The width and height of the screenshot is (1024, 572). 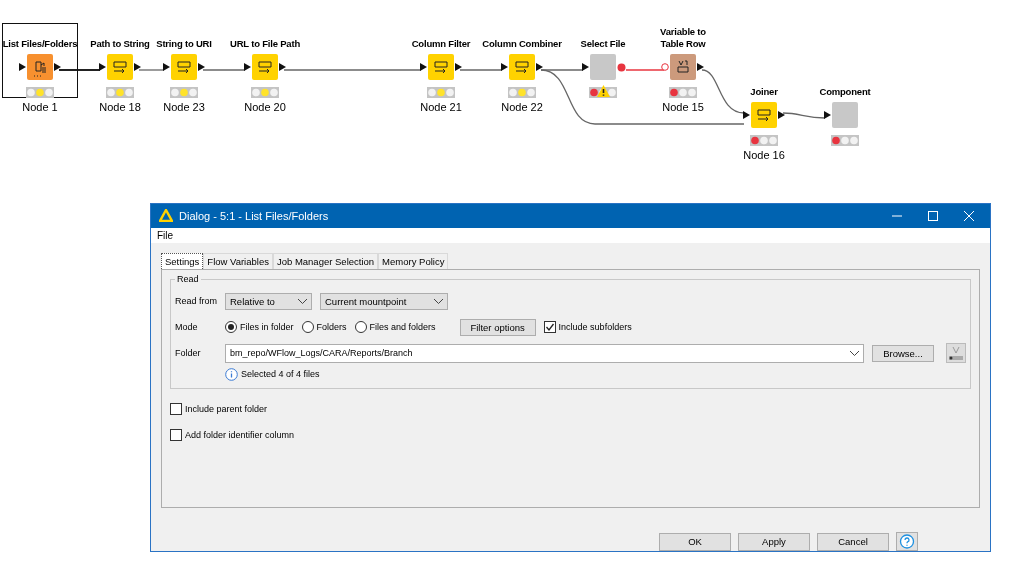 I want to click on maximize-icon, so click(x=933, y=215).